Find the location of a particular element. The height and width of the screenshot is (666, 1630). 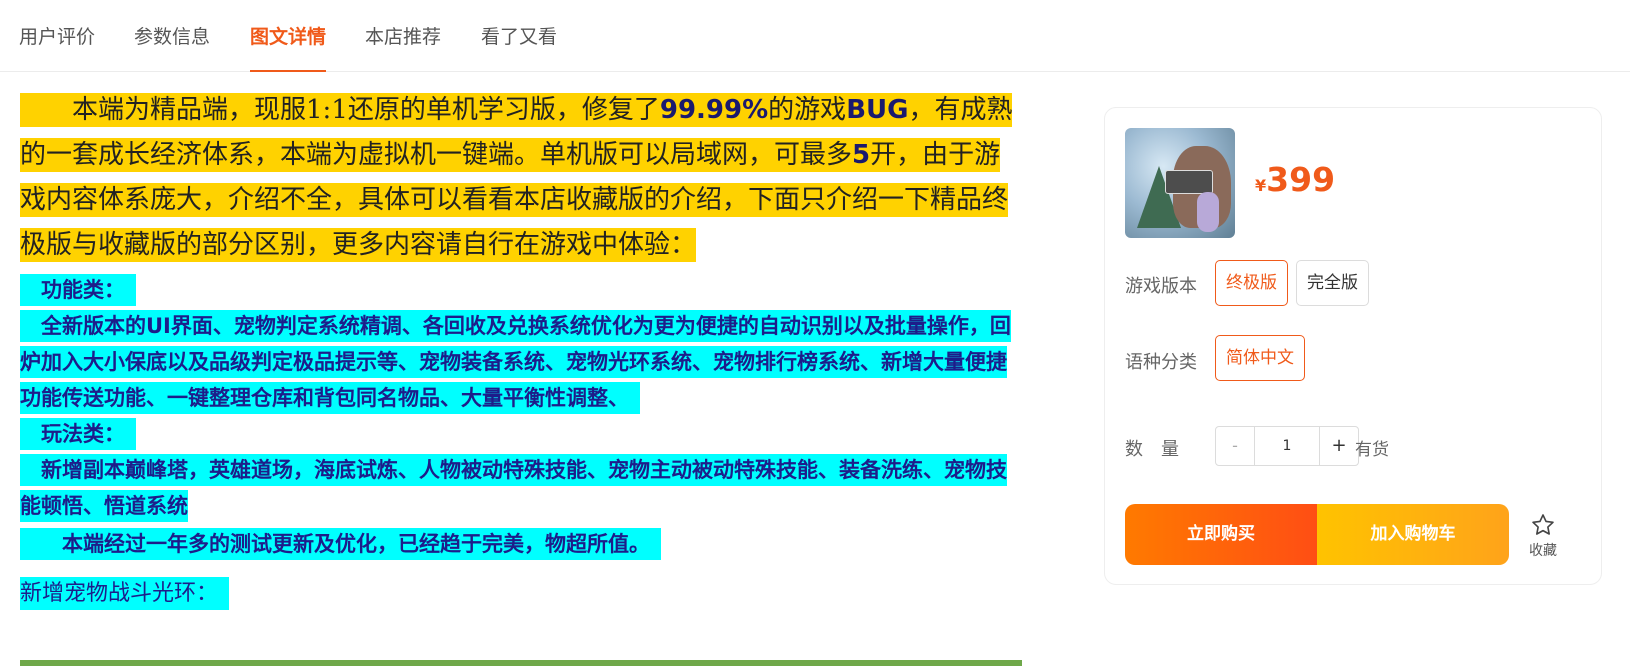

tab-details: 图文详情 is located at coordinates (288, 47).